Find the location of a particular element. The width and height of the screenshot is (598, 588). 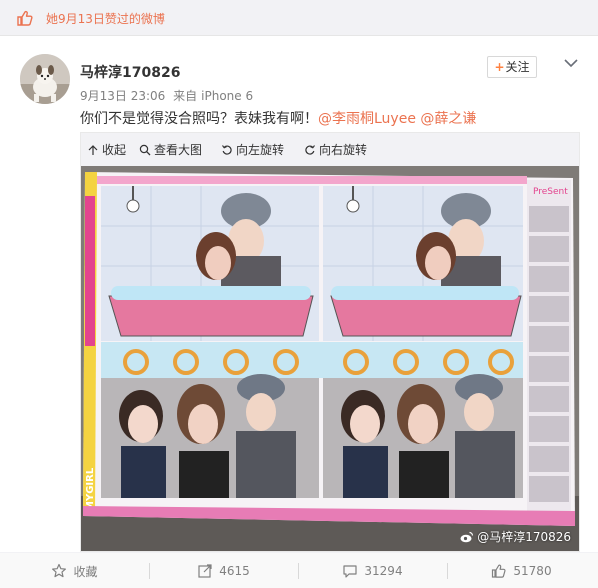

view-large-button: 查看大图 is located at coordinates (170, 149).